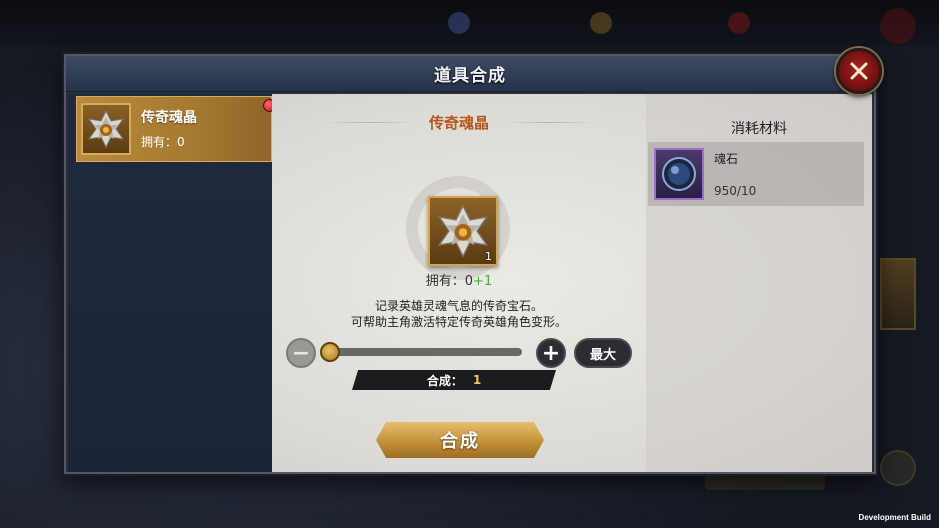 The height and width of the screenshot is (528, 939). Describe the element at coordinates (458, 306) in the screenshot. I see `description-line-1: 记录英雄灵魂气息的传奇宝石。` at that location.